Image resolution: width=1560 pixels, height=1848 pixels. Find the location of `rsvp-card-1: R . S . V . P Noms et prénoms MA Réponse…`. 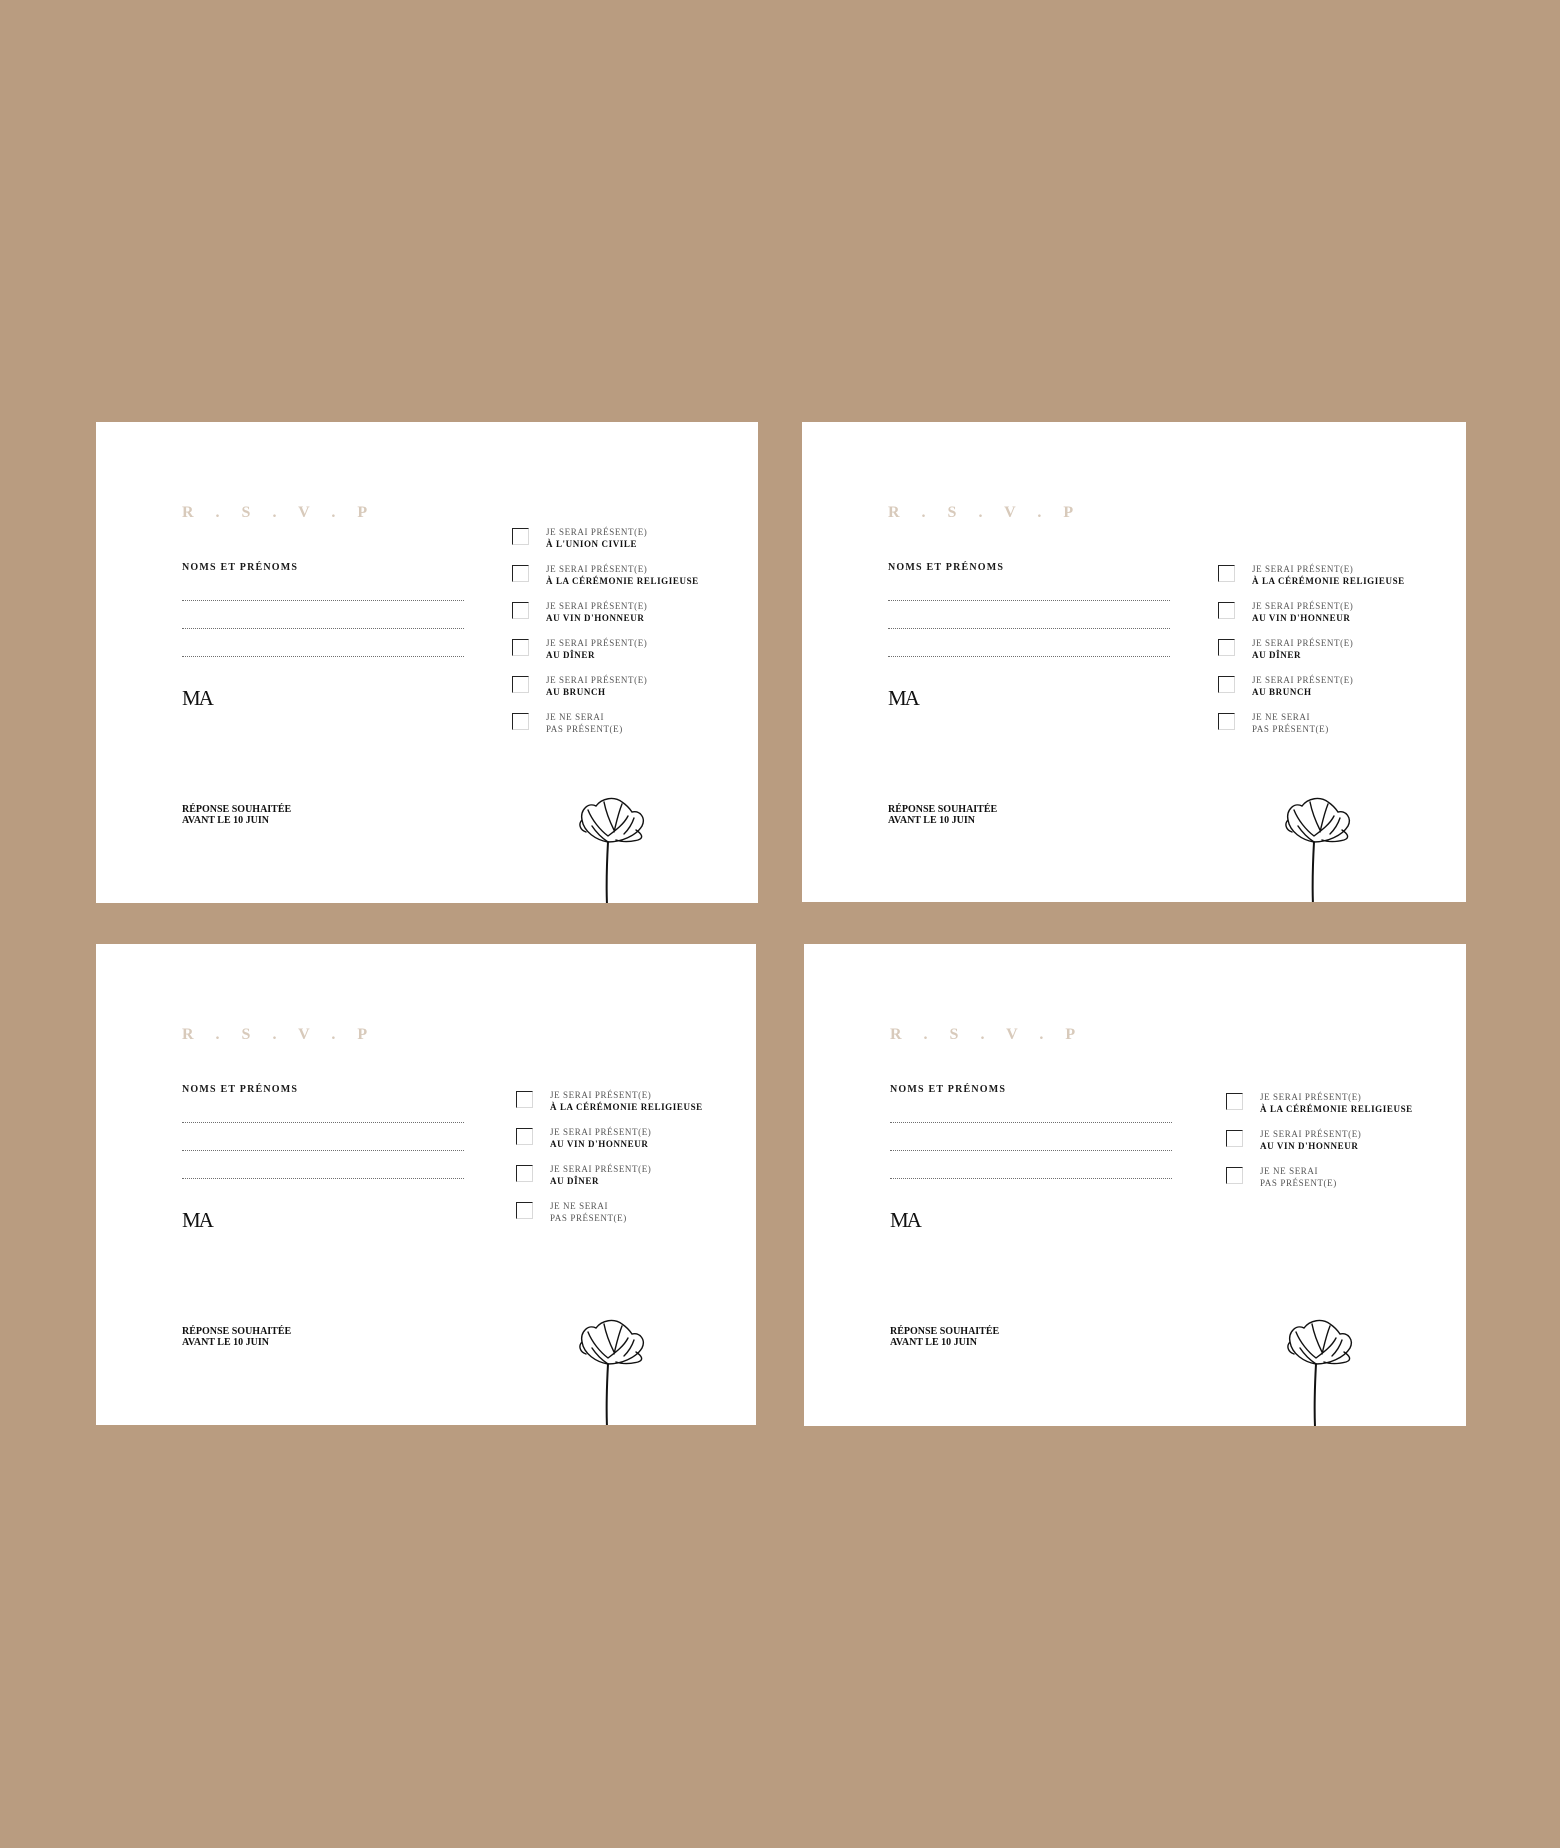

rsvp-card-1: R . S . V . P Noms et prénoms MA Réponse… is located at coordinates (427, 662).